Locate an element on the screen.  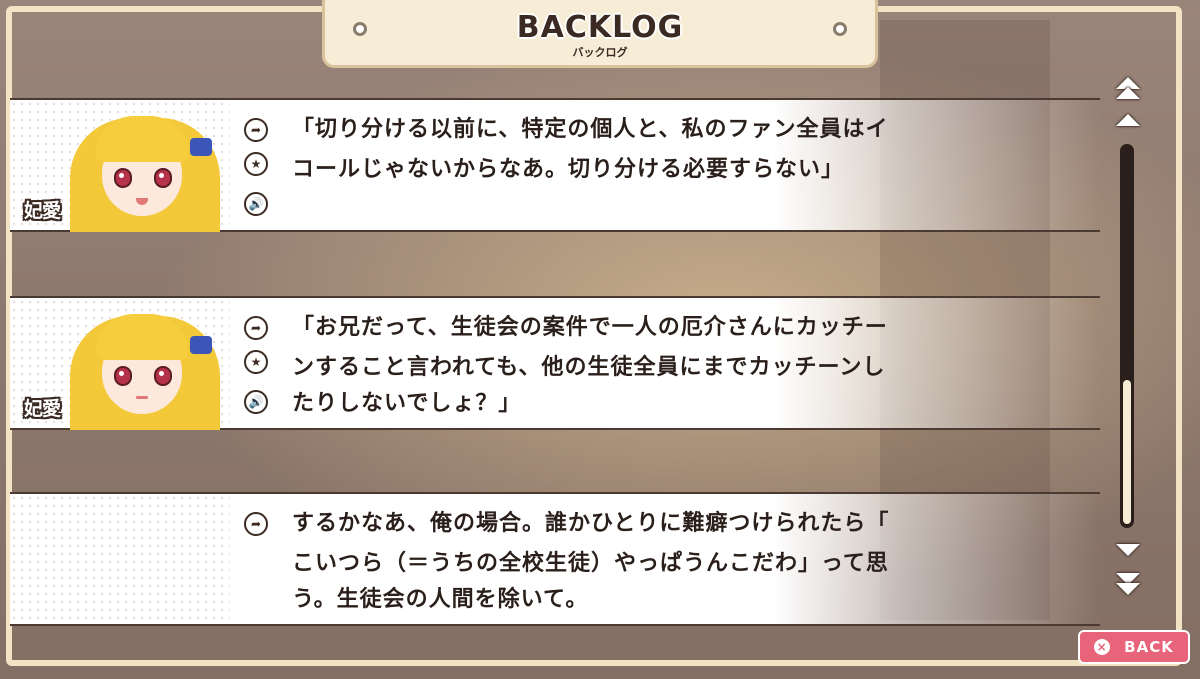
scroll-down-button is located at coordinates (1128, 550).